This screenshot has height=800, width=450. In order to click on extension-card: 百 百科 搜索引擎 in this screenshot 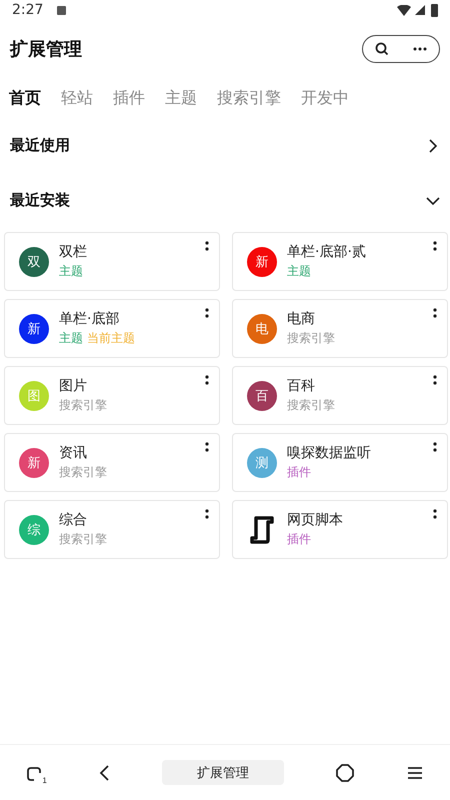, I will do `click(340, 395)`.